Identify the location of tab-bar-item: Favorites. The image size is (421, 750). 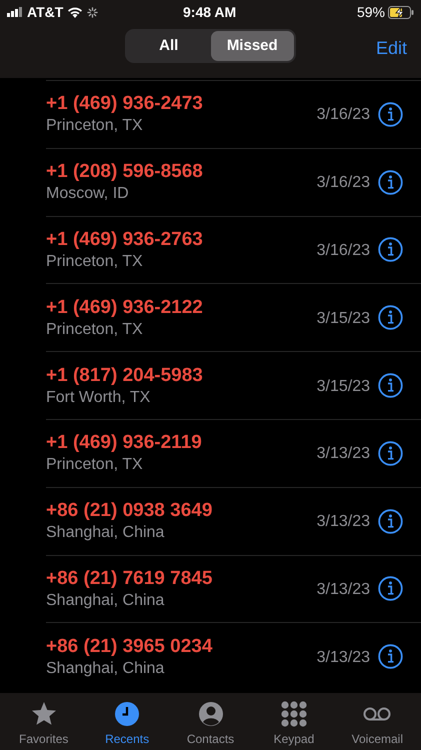
(44, 721).